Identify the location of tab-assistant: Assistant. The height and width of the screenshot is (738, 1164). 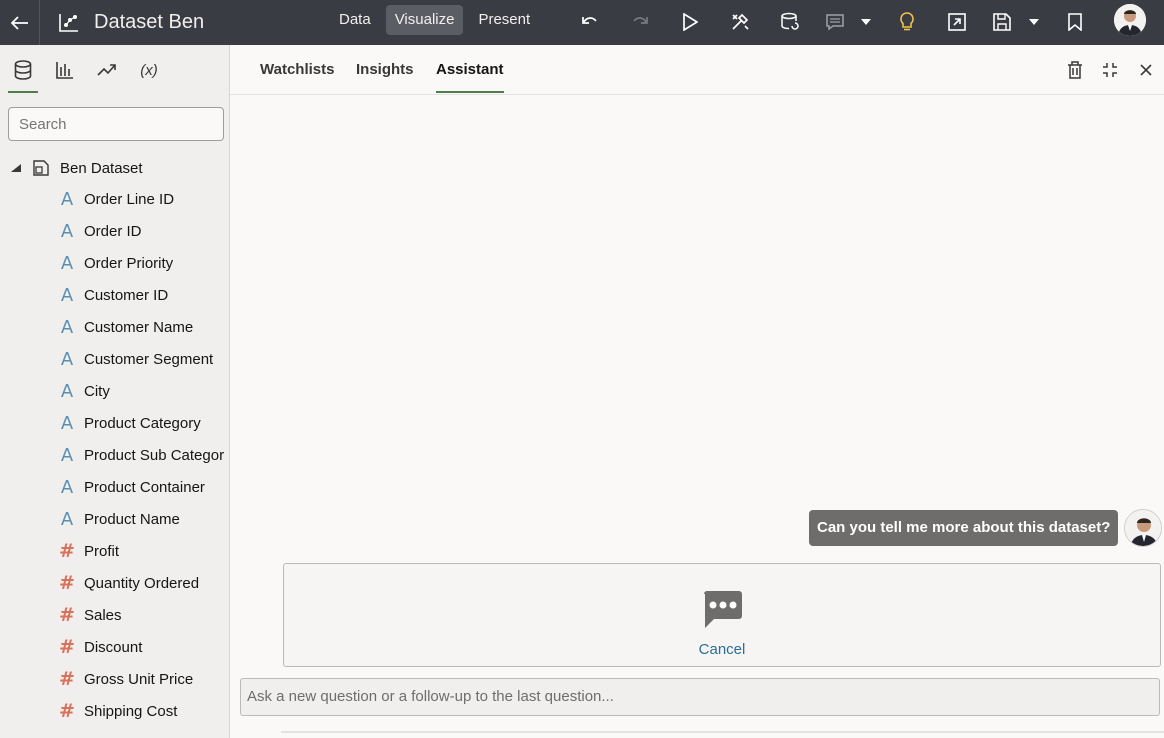
(470, 77).